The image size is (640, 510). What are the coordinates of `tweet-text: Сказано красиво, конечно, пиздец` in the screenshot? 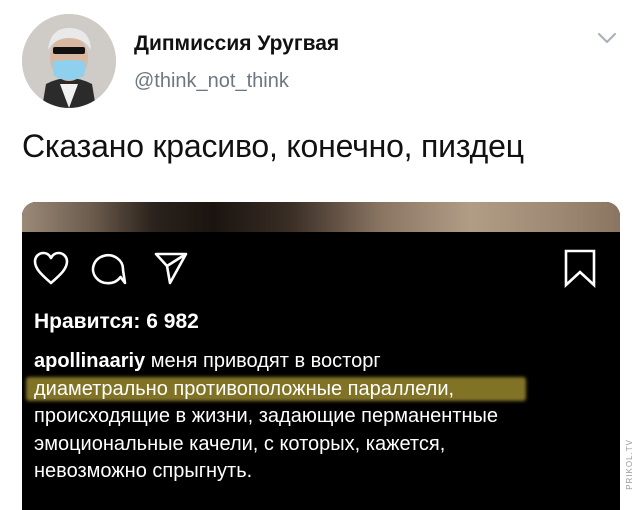 It's located at (273, 146).